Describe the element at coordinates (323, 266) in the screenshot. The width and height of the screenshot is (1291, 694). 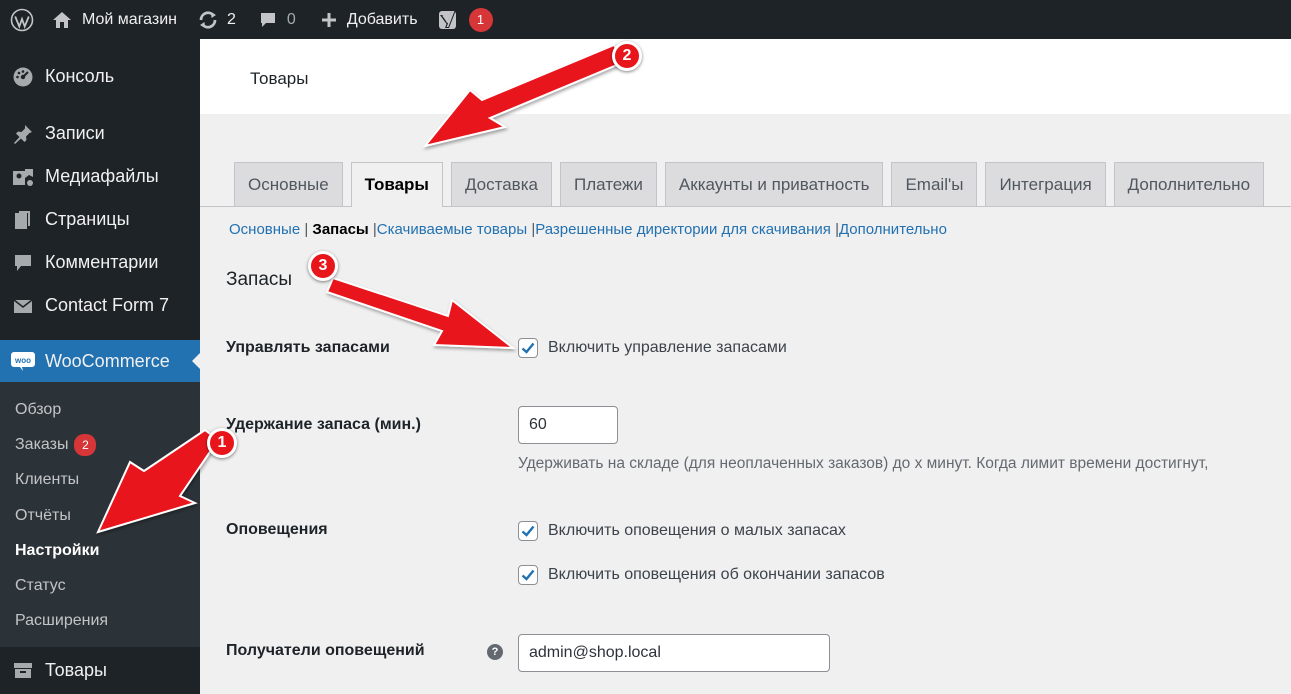
I see `annotation-badge-3: 3` at that location.